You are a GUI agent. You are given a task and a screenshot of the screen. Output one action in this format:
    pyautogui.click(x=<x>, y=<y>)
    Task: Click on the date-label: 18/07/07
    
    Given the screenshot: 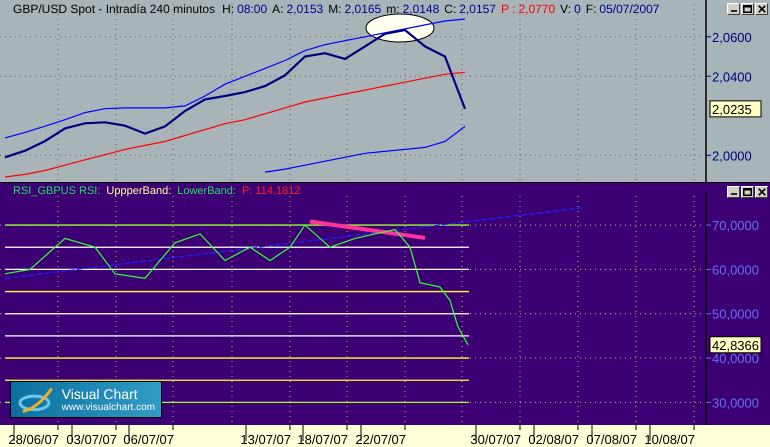 What is the action you would take?
    pyautogui.click(x=322, y=439)
    